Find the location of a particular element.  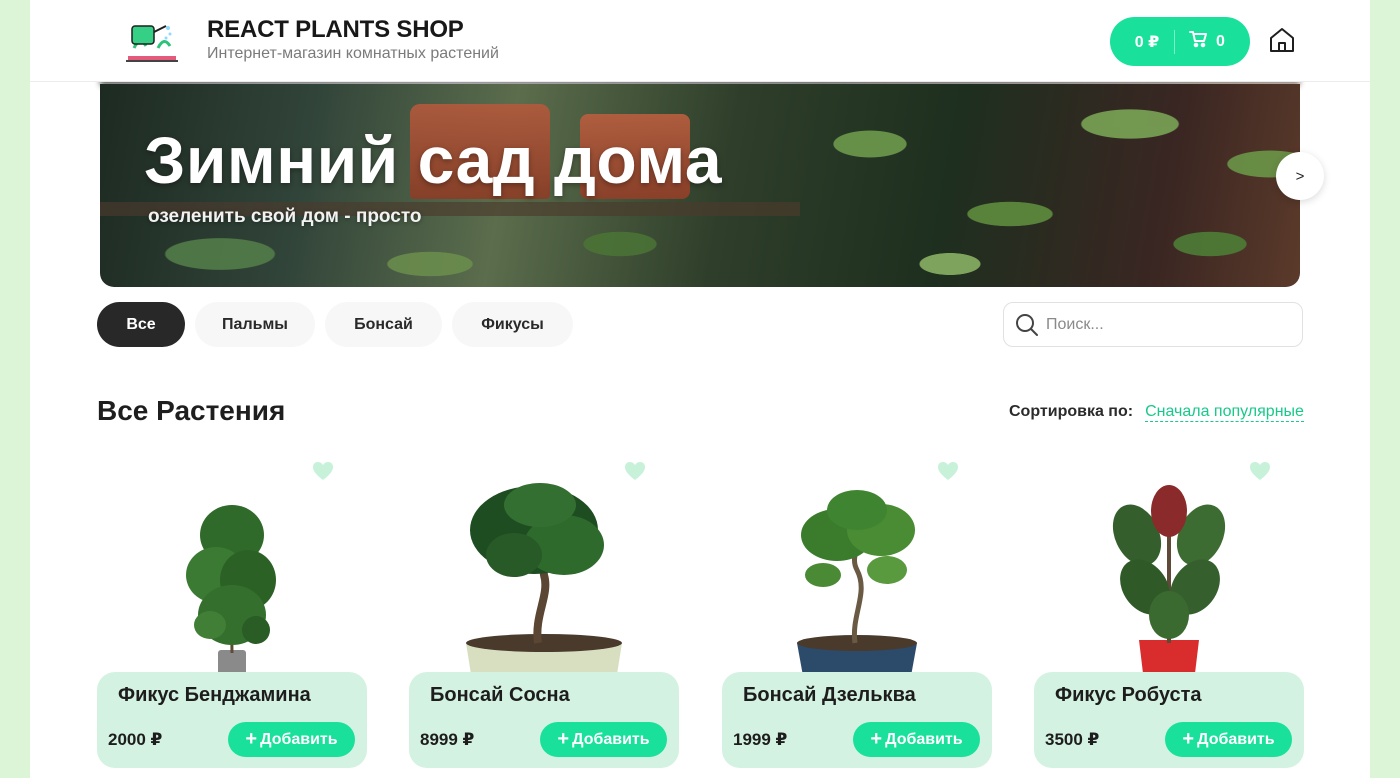

product-info: Бонсай Дзельква 1999 ₽ + Добавить is located at coordinates (857, 720).